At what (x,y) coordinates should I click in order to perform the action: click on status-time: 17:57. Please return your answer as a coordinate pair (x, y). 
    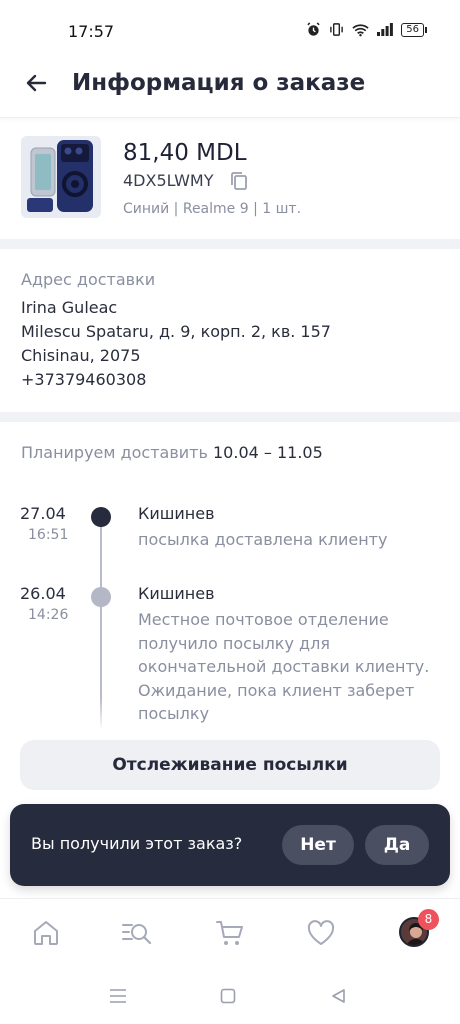
    Looking at the image, I should click on (91, 31).